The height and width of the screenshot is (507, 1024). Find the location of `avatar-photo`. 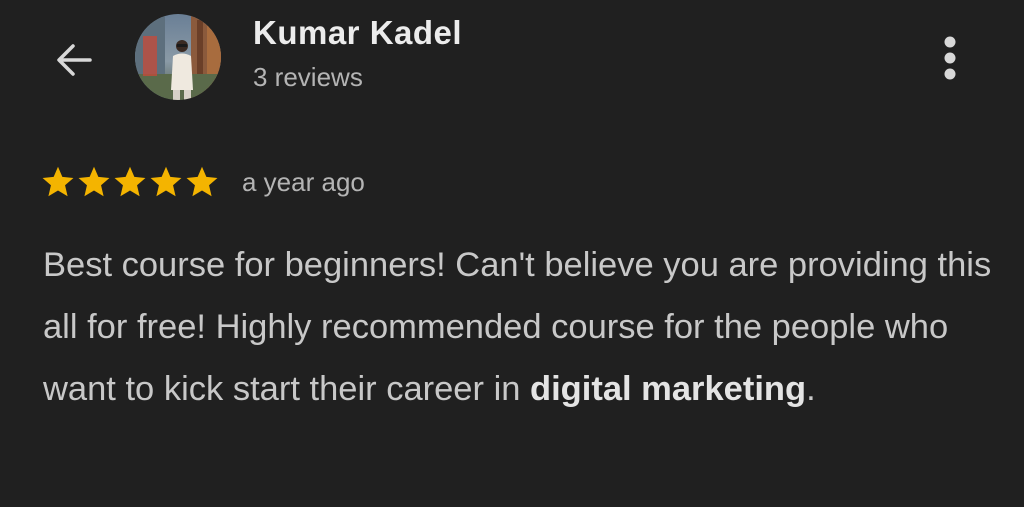

avatar-photo is located at coordinates (178, 57).